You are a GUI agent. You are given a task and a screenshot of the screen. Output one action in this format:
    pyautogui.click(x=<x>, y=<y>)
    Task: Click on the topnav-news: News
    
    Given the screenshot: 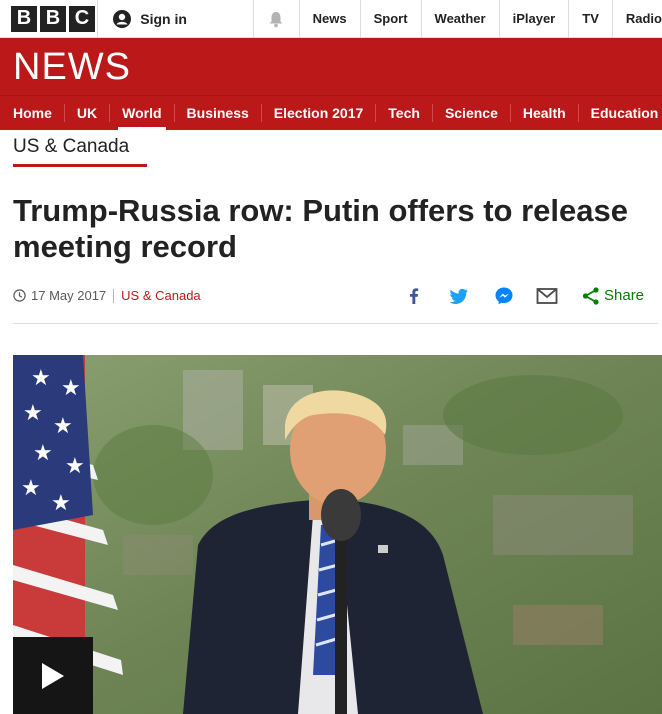 What is the action you would take?
    pyautogui.click(x=330, y=18)
    